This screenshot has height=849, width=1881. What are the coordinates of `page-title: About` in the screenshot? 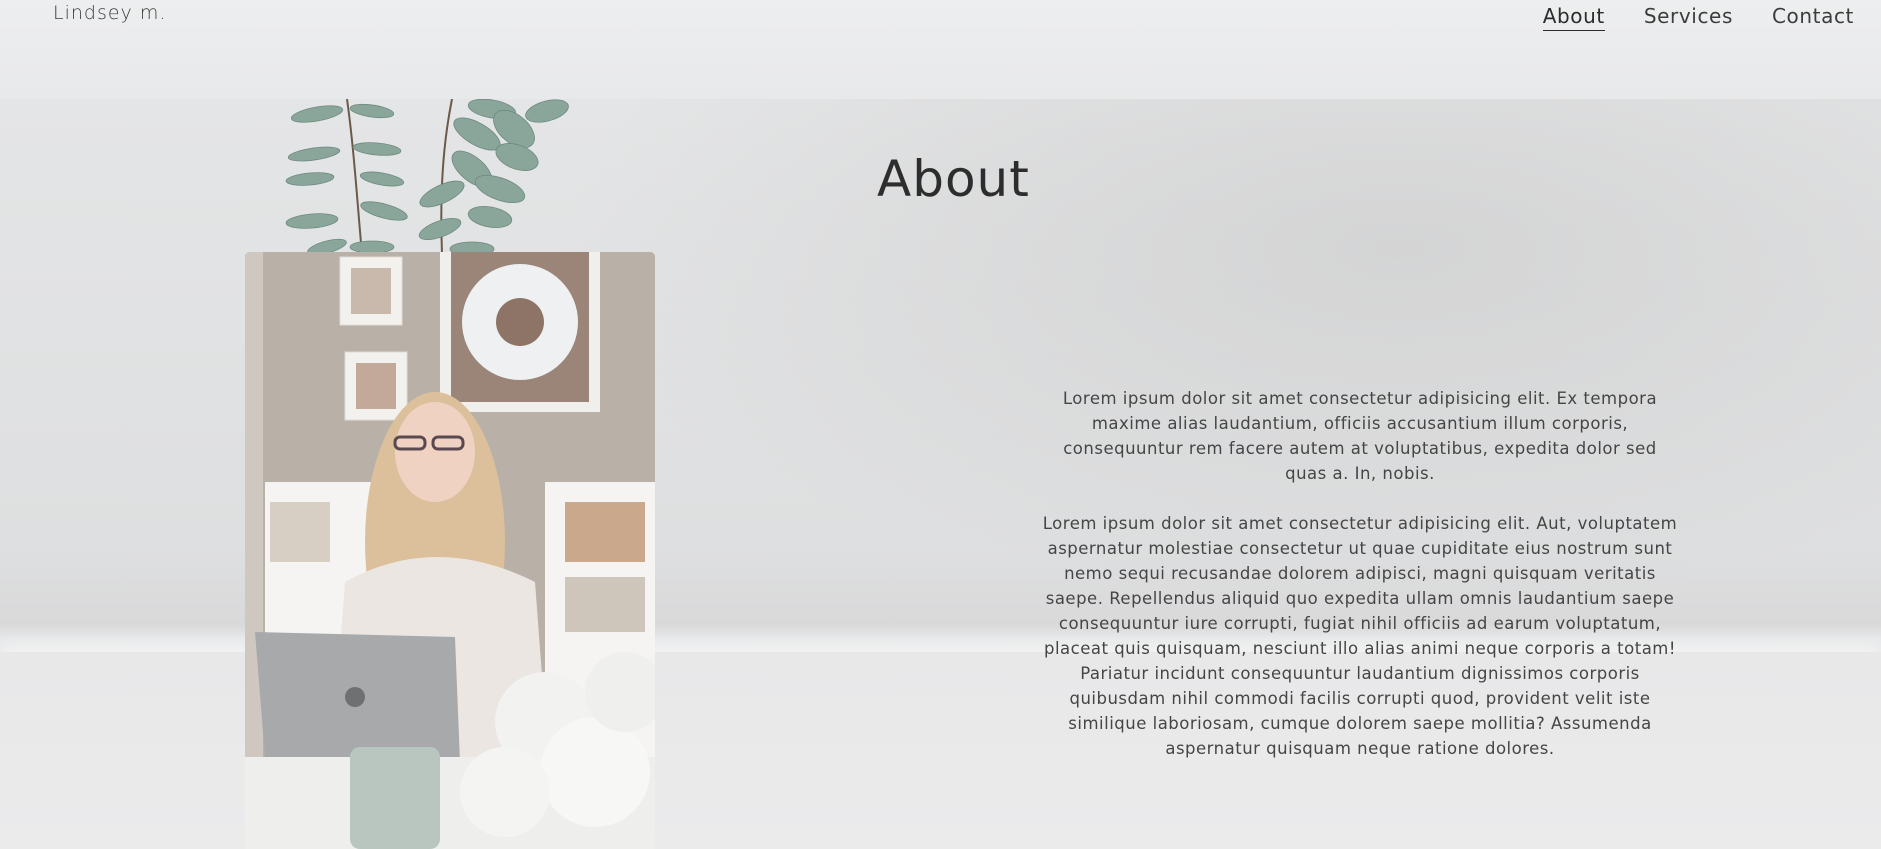 It's located at (953, 179).